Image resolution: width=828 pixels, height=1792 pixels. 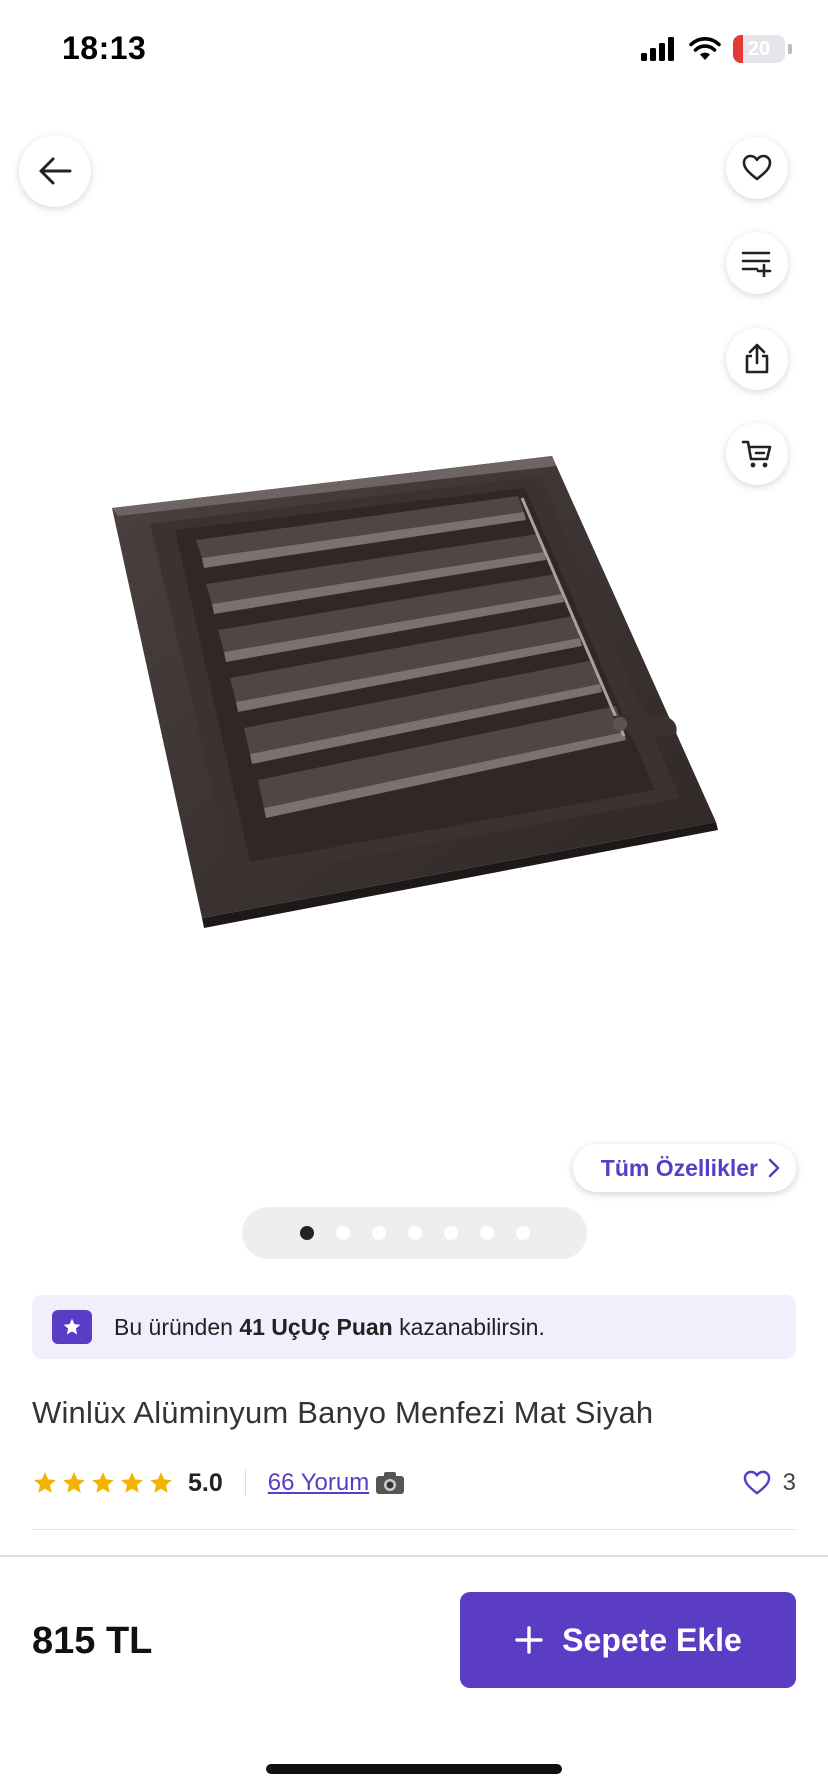 What do you see at coordinates (414, 50) in the screenshot?
I see `status-bar: 18:13 20` at bounding box center [414, 50].